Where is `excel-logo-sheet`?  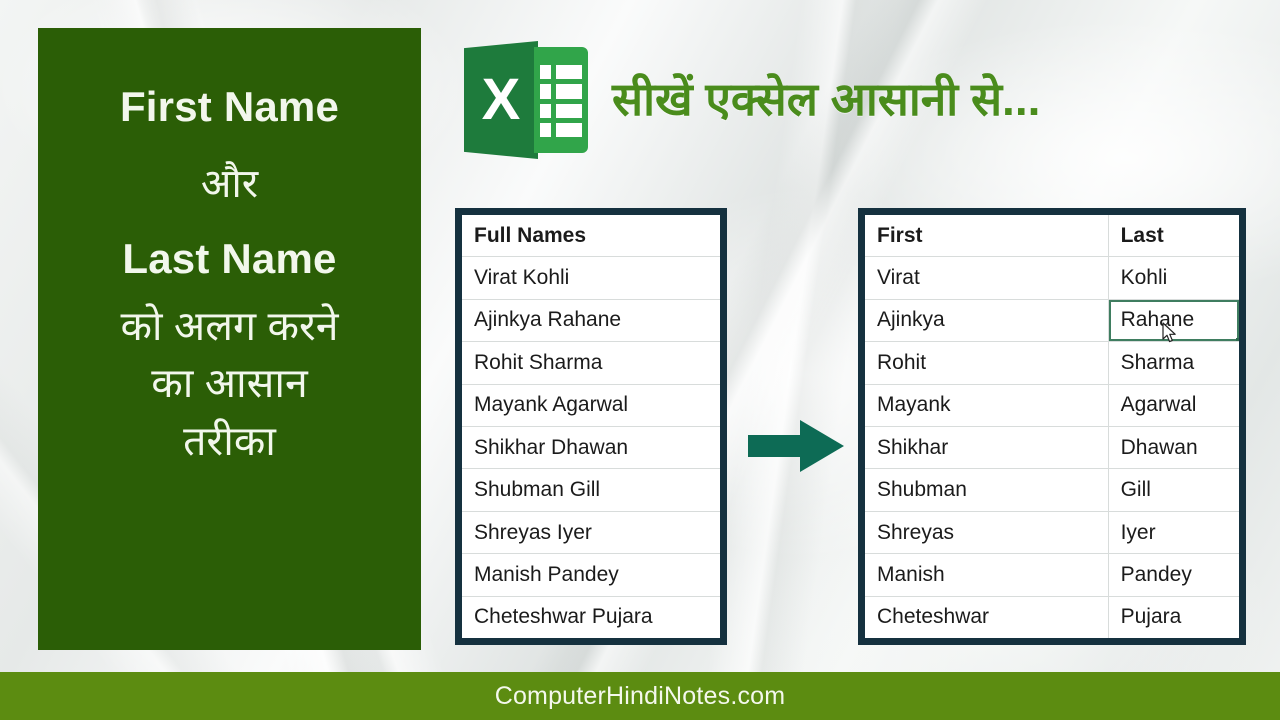
excel-logo-sheet is located at coordinates (561, 100).